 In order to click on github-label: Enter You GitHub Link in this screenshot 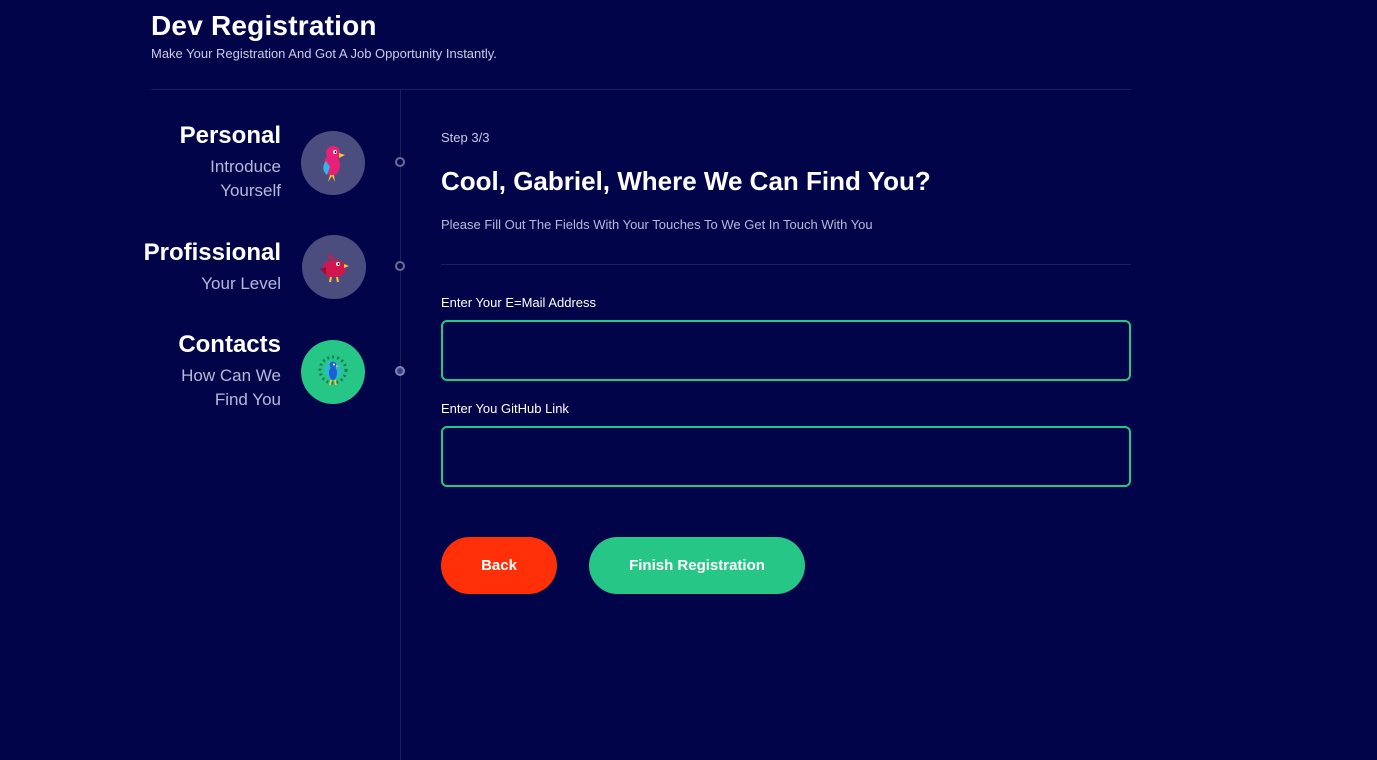, I will do `click(505, 408)`.